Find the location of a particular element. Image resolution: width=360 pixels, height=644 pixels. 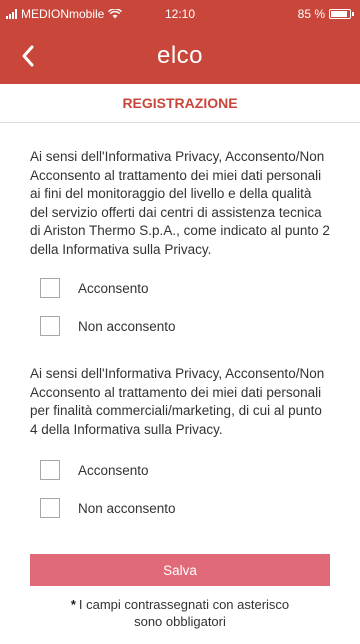

status-right: 85 % is located at coordinates (326, 14).